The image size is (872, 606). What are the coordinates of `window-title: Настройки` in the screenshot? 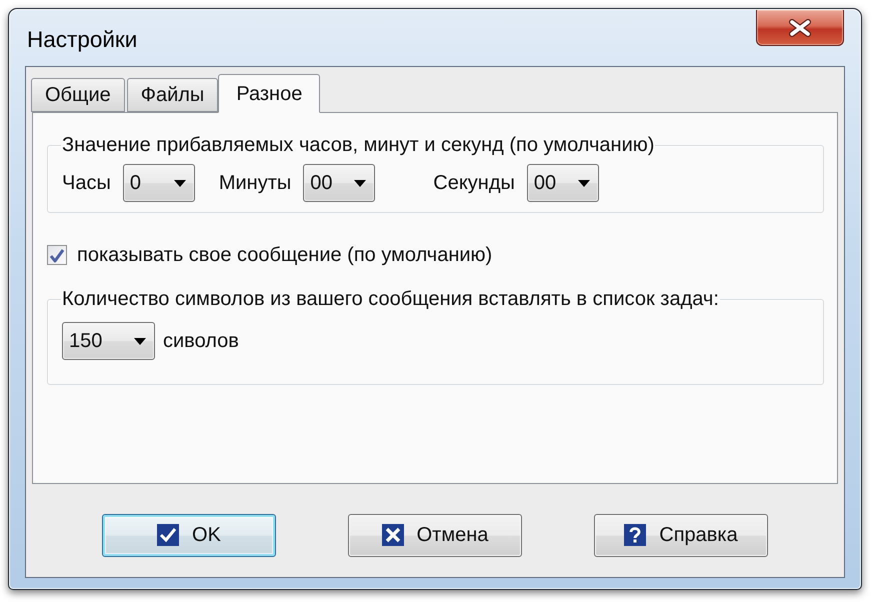 It's located at (82, 40).